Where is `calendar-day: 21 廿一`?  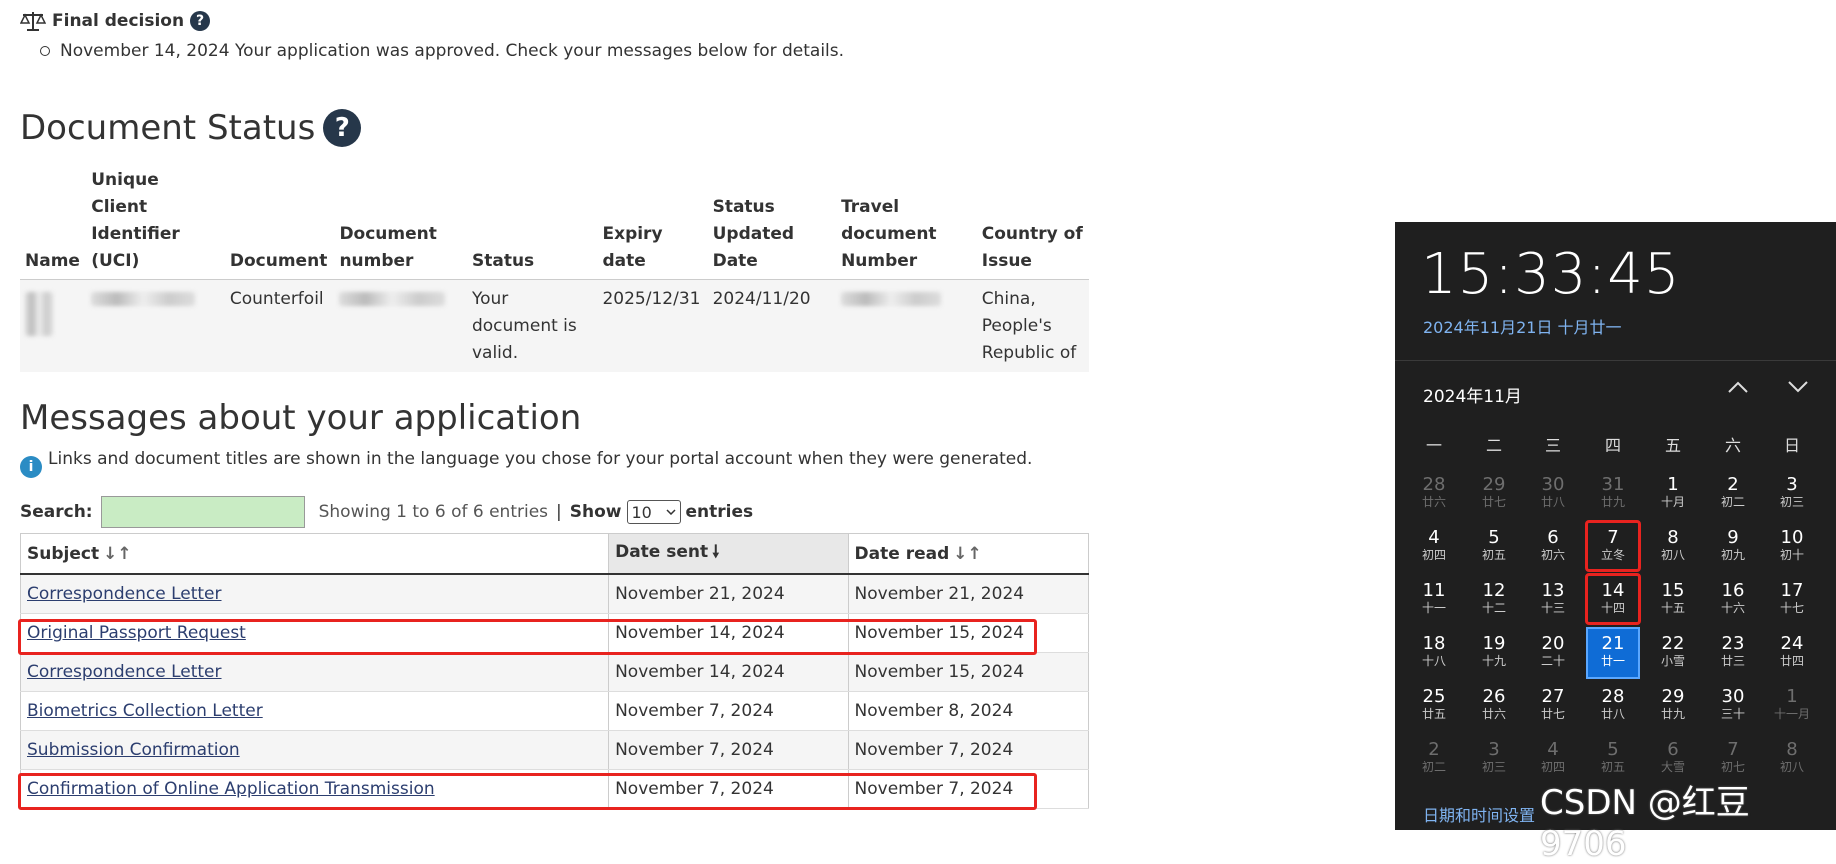
calendar-day: 21 廿一 is located at coordinates (1613, 653).